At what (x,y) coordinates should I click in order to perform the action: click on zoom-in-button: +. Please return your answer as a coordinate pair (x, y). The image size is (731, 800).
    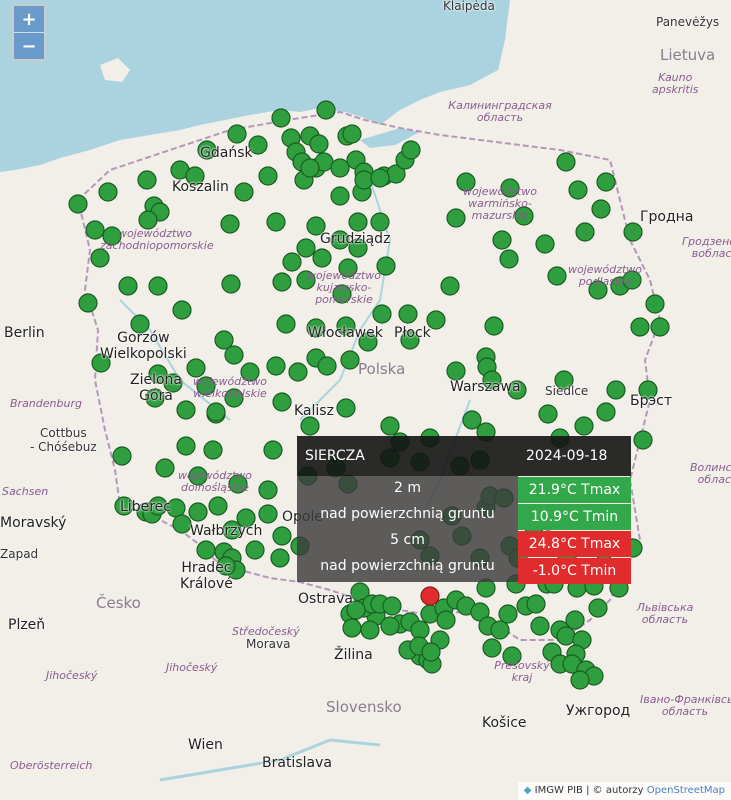
    Looking at the image, I should click on (29, 19).